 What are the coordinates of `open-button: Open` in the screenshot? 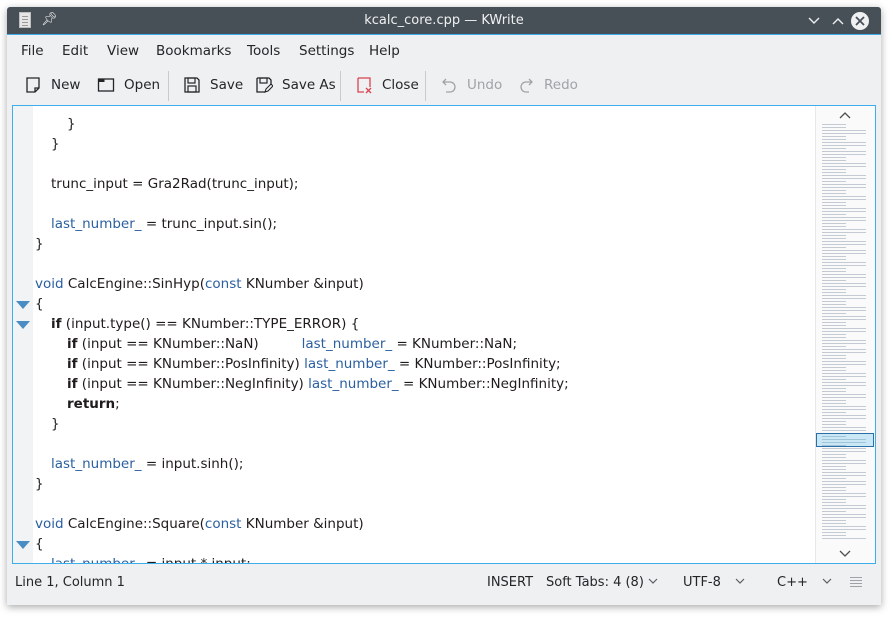 It's located at (128, 85).